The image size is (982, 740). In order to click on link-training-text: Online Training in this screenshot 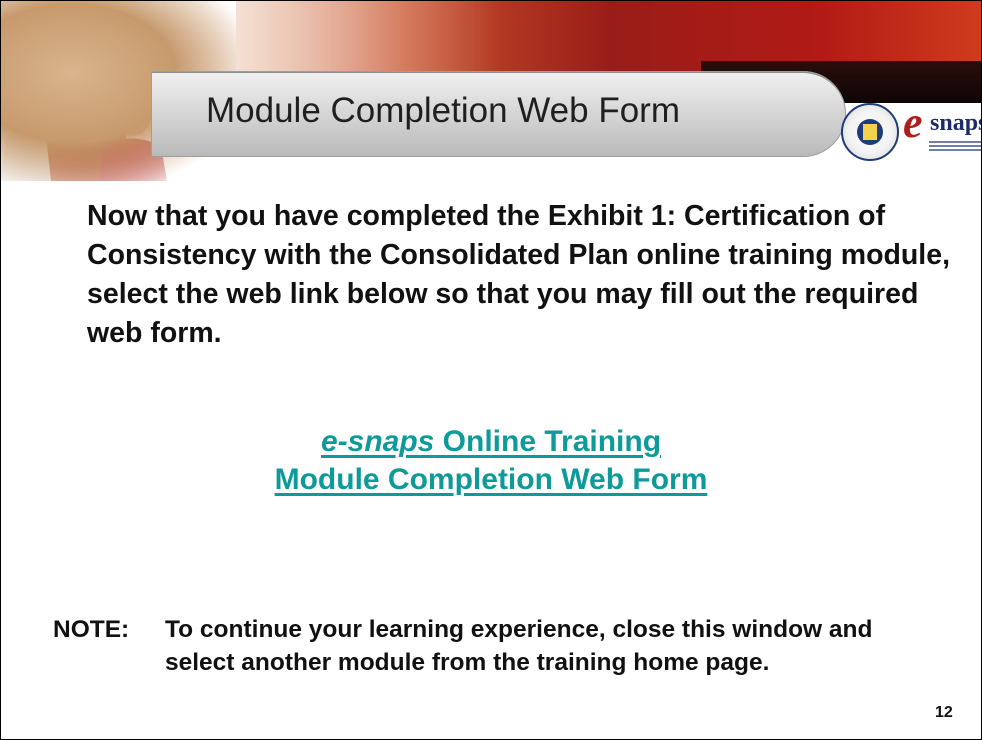, I will do `click(547, 441)`.